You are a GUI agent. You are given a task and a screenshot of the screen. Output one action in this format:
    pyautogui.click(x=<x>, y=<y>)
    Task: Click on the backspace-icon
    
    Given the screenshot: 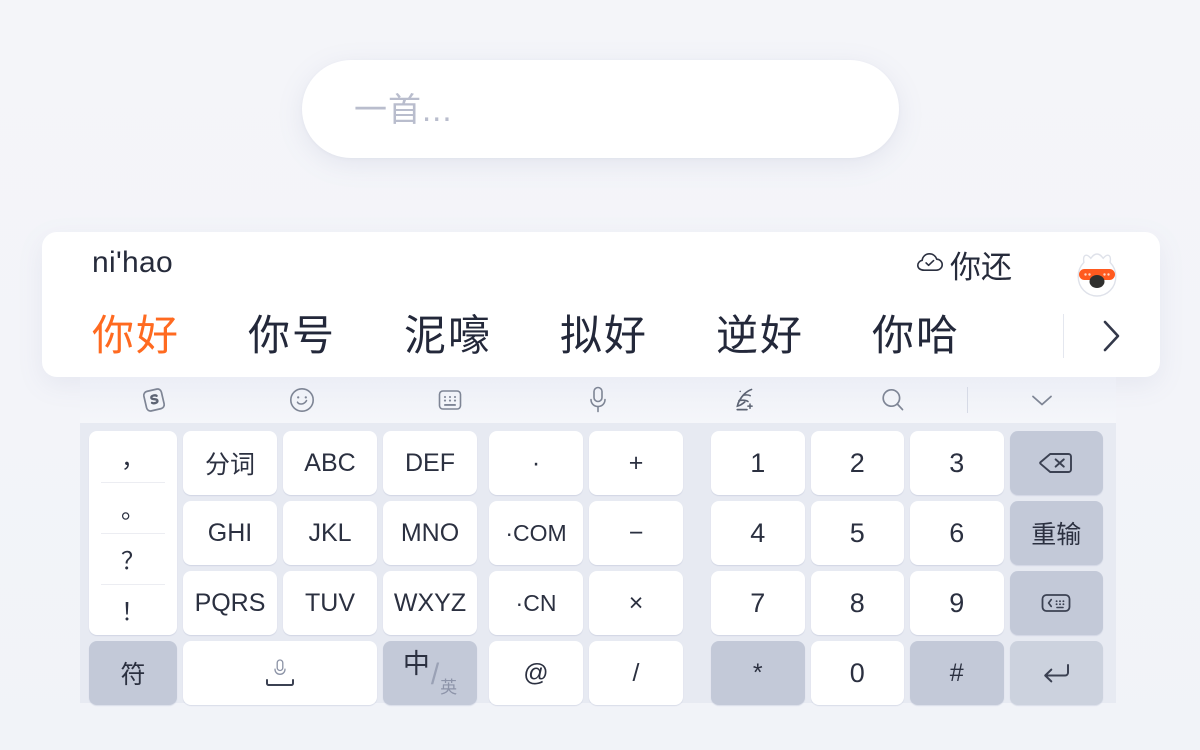 What is the action you would take?
    pyautogui.click(x=1056, y=463)
    